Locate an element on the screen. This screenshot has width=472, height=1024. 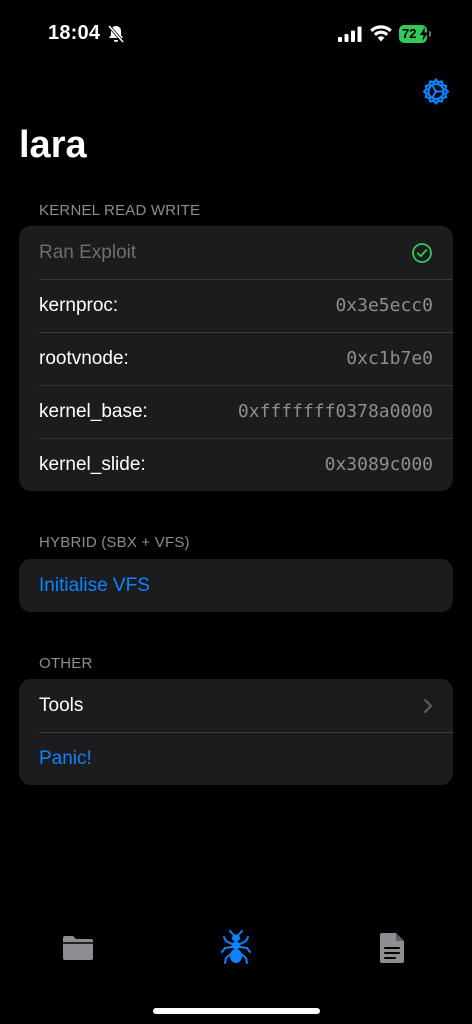
hybrid-group: Initialise VFS is located at coordinates (236, 585).